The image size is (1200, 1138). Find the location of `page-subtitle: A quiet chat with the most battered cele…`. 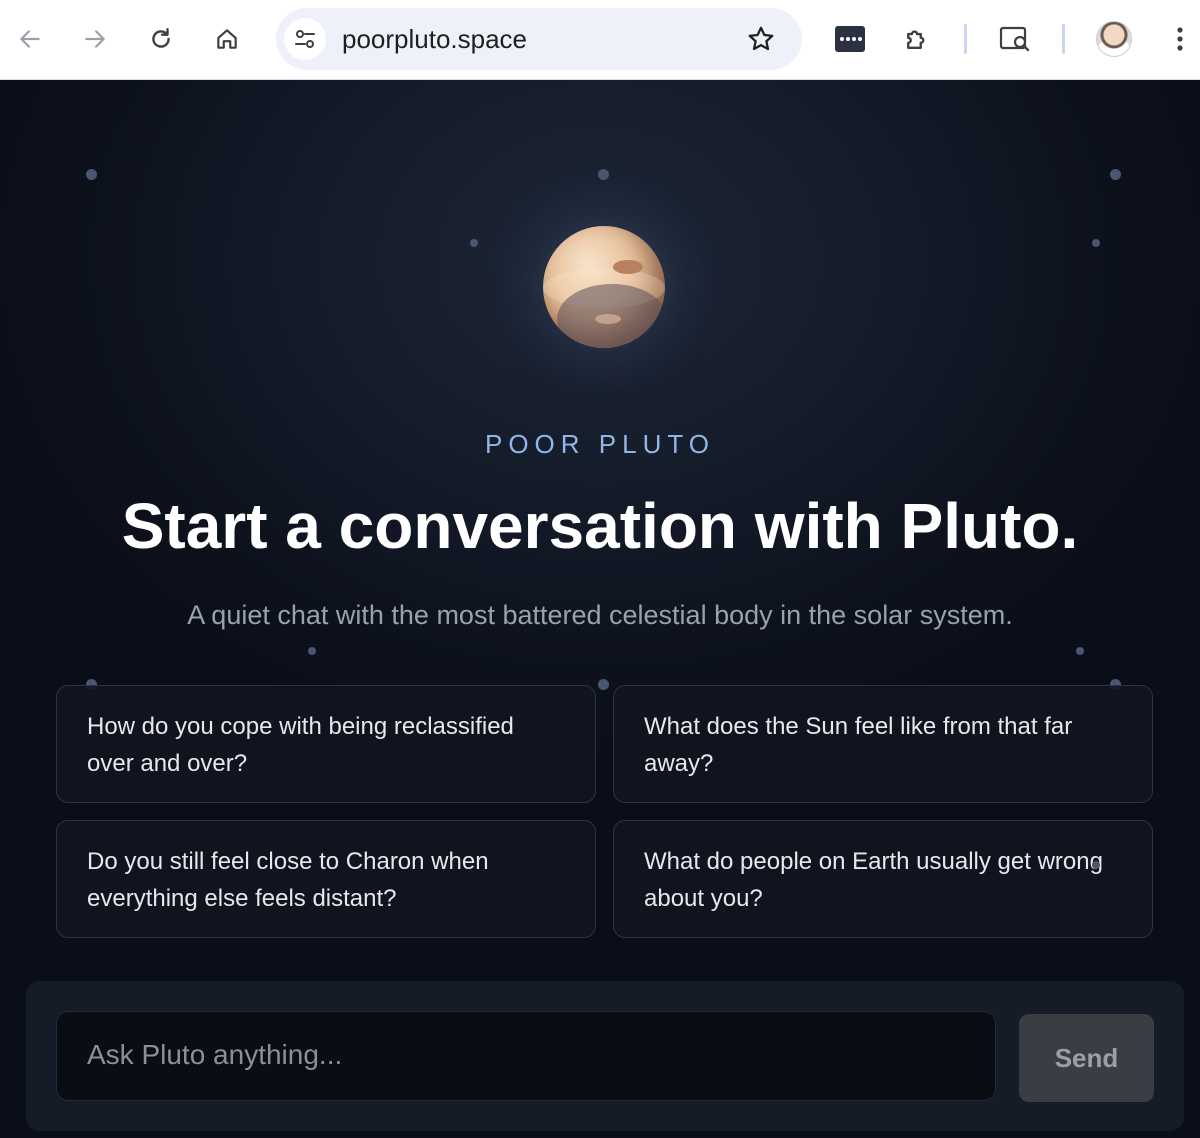

page-subtitle: A quiet chat with the most battered cele… is located at coordinates (600, 615).